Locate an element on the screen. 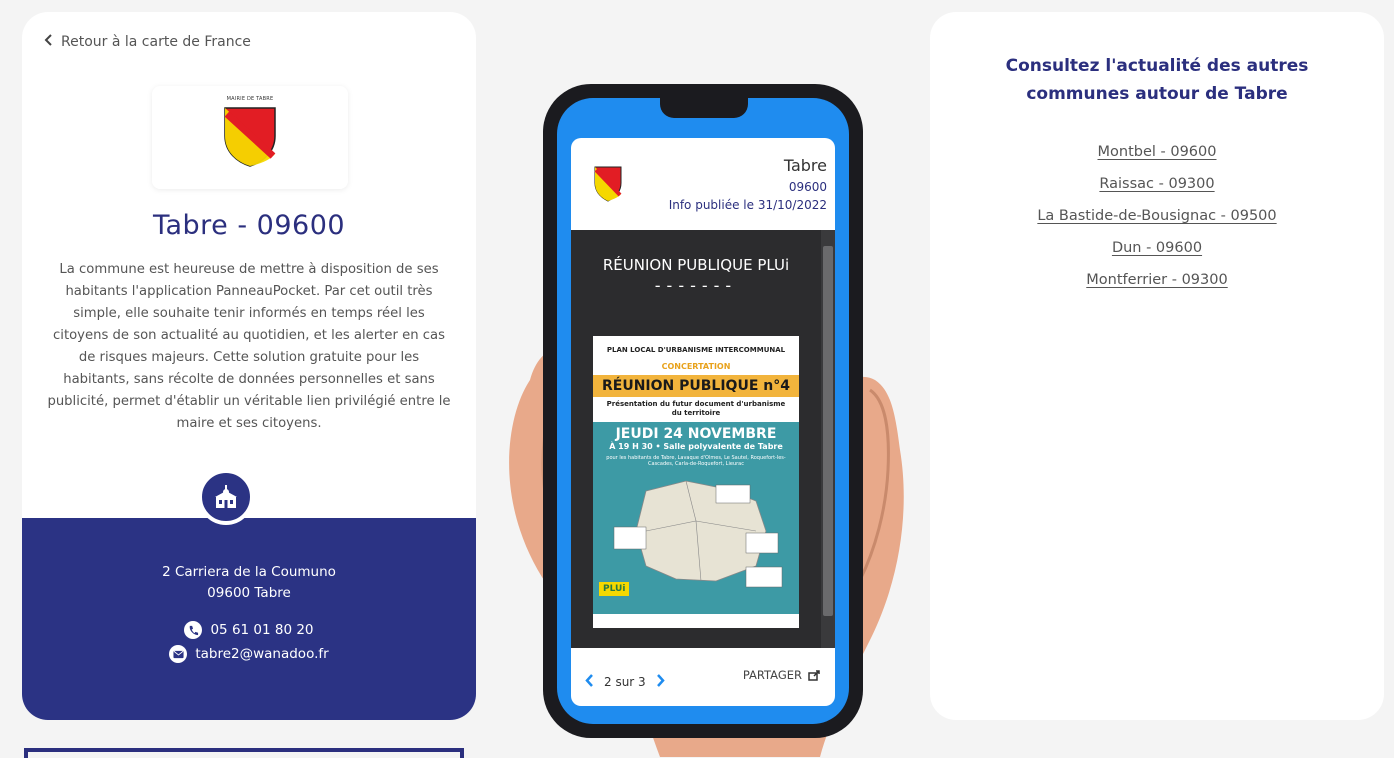  commune-logo: MAIRIE DE TABRE is located at coordinates (250, 137).